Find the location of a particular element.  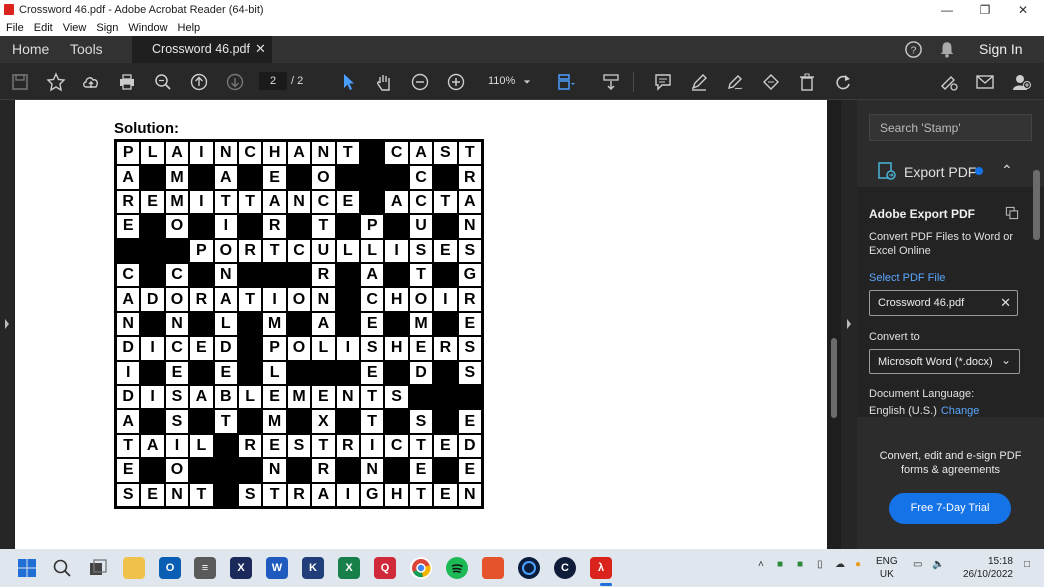

print-icon is located at coordinates (127, 82).